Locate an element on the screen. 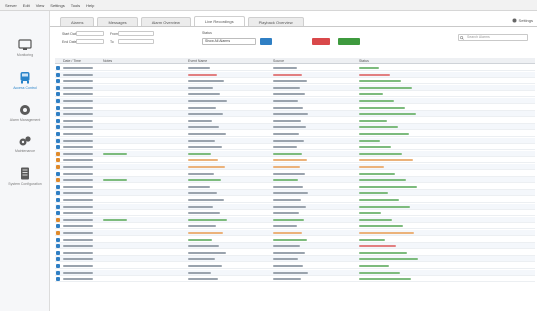 The height and width of the screenshot is (311, 537). menu-view: View is located at coordinates (40, 5).